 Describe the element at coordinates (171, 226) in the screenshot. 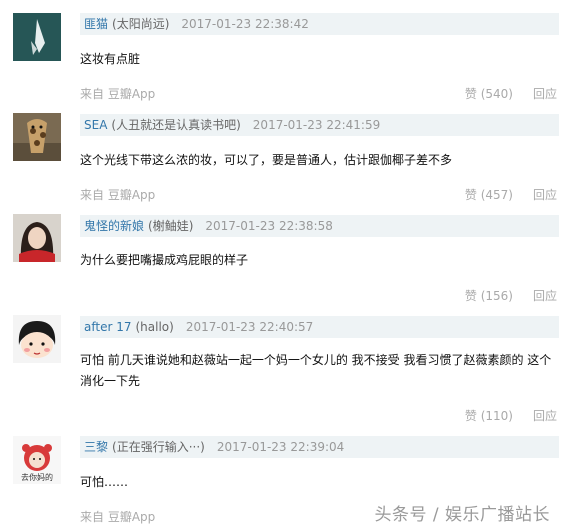

I see `user-status: (榭鲉娃)` at that location.